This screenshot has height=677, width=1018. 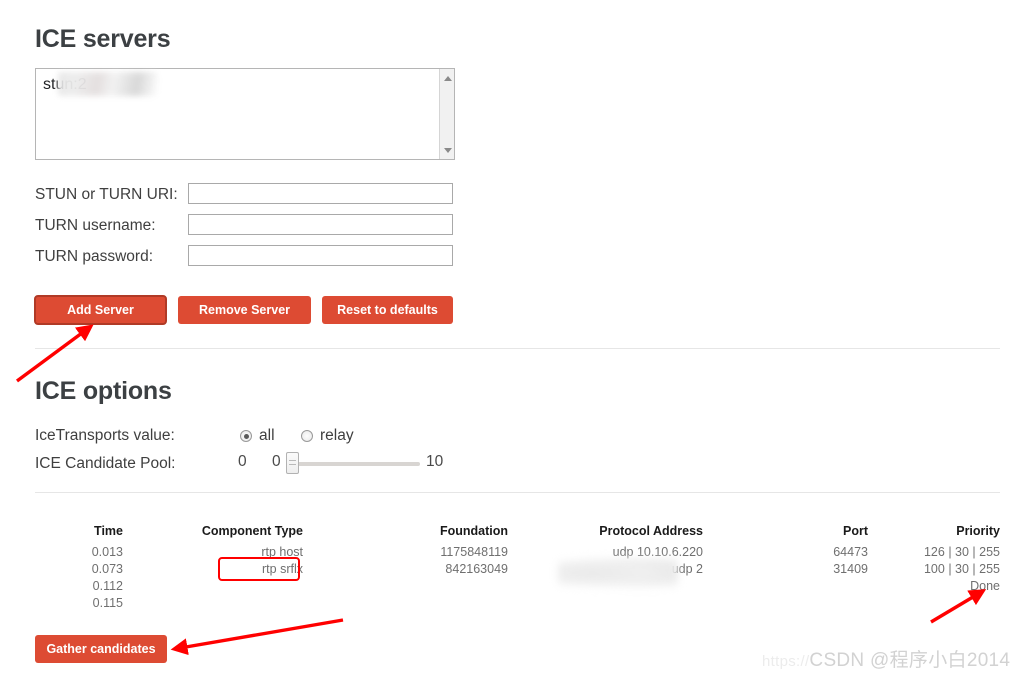 What do you see at coordinates (850, 551) in the screenshot?
I see `cell-port: 64473` at bounding box center [850, 551].